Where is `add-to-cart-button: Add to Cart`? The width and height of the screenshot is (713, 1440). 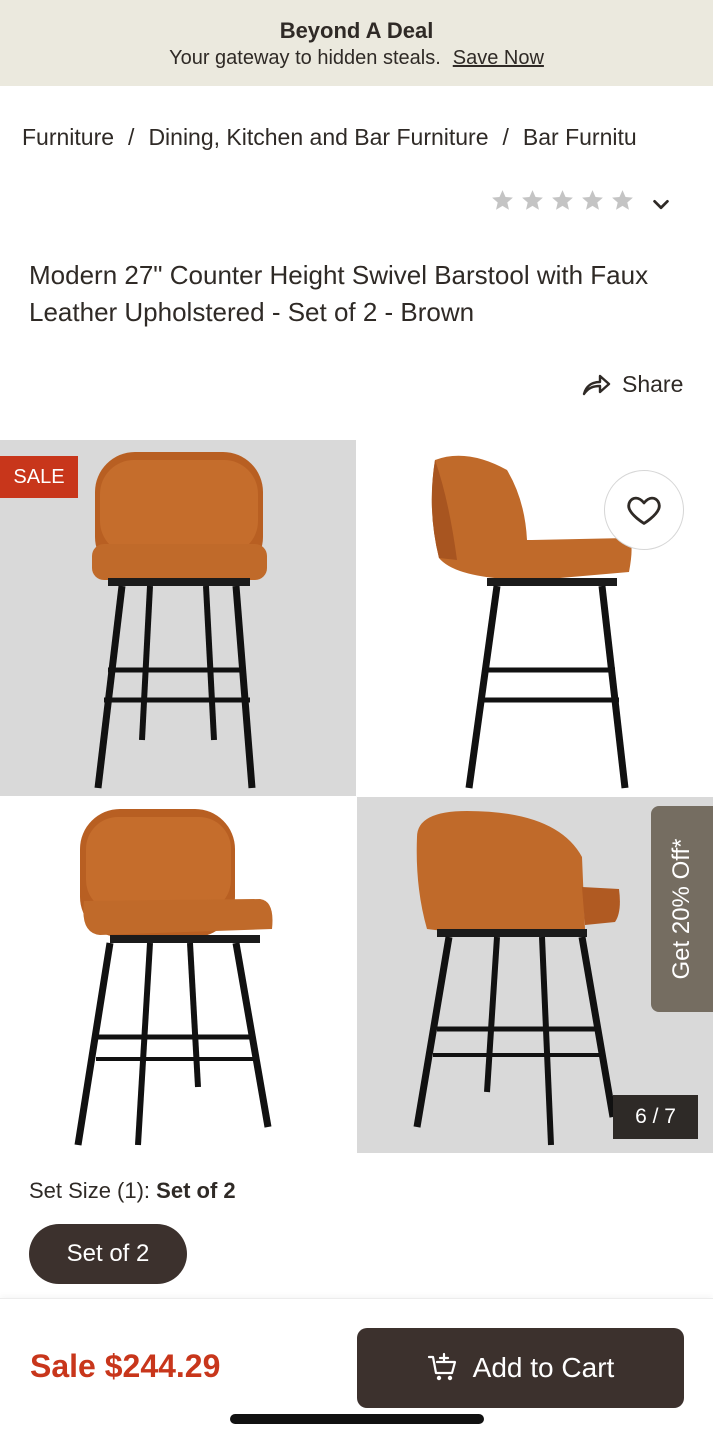
add-to-cart-button: Add to Cart is located at coordinates (520, 1368).